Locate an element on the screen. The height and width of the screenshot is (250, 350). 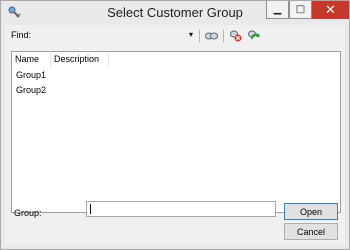
minimize-button: ▁ is located at coordinates (277, 10).